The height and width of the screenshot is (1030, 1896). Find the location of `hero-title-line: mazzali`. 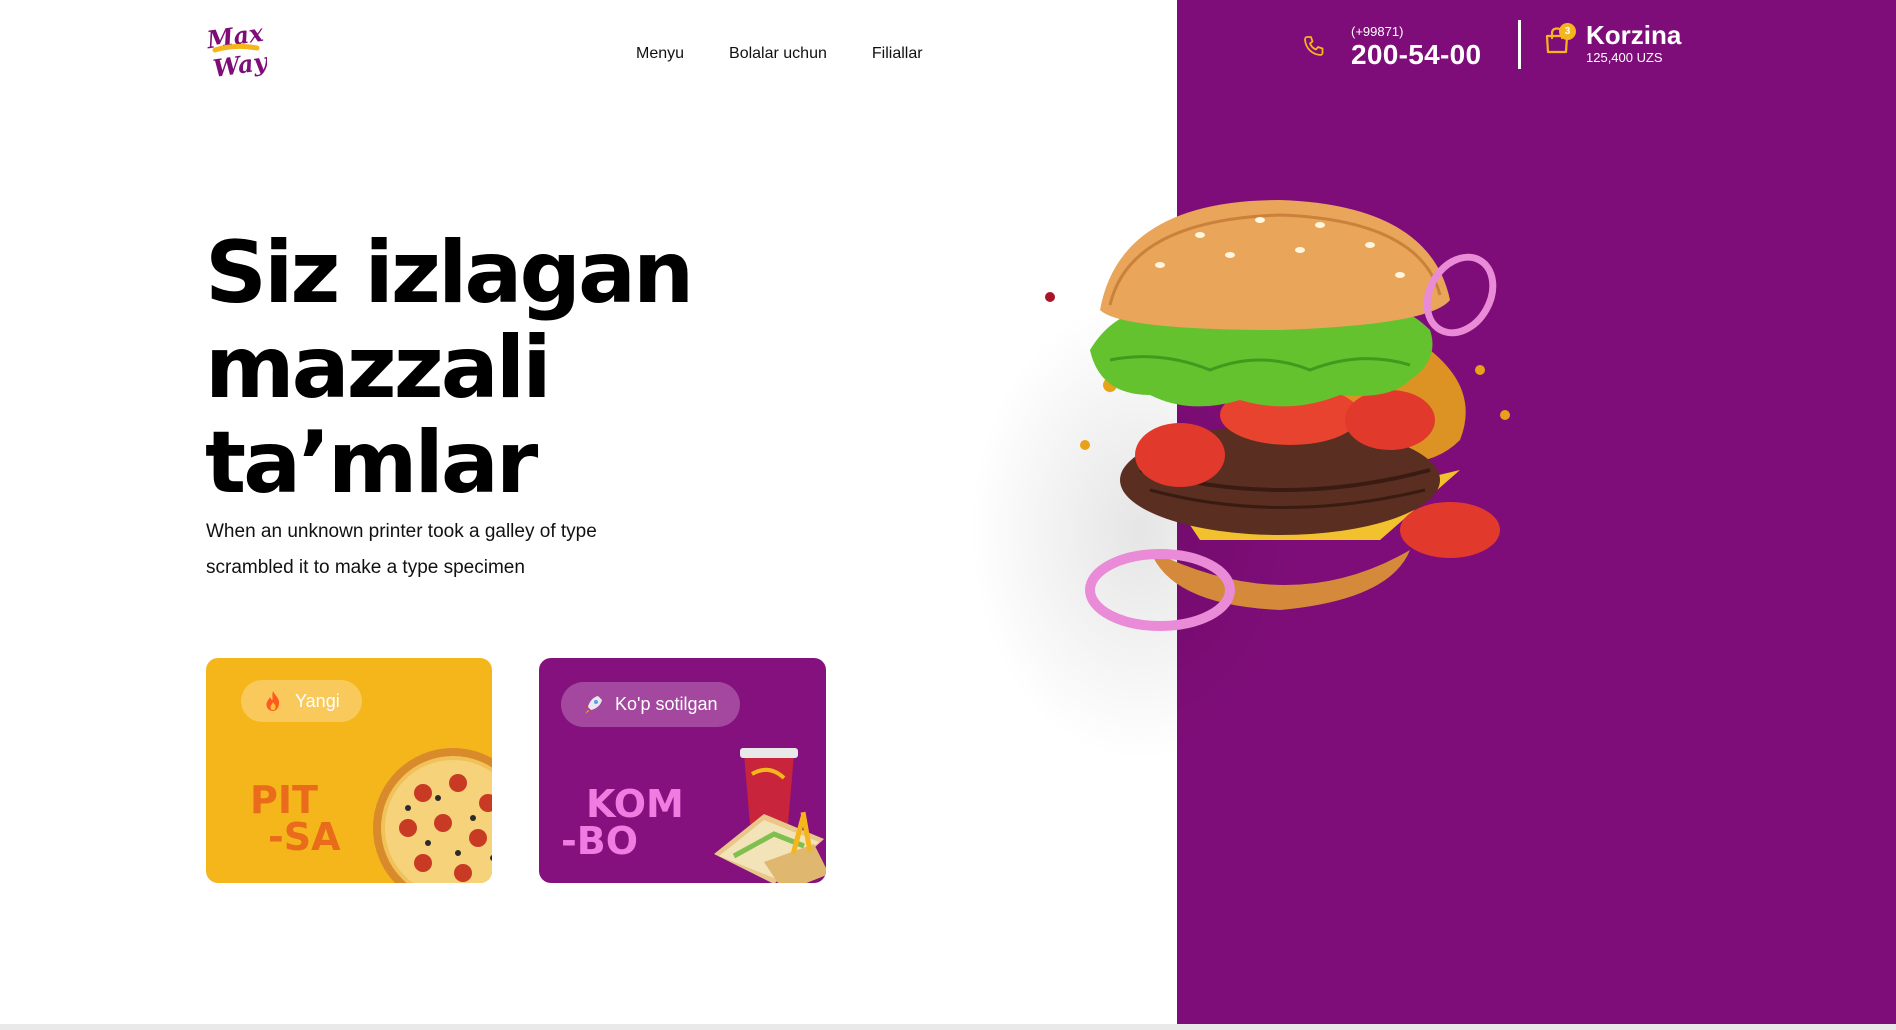

hero-title-line: mazzali is located at coordinates (378, 368).